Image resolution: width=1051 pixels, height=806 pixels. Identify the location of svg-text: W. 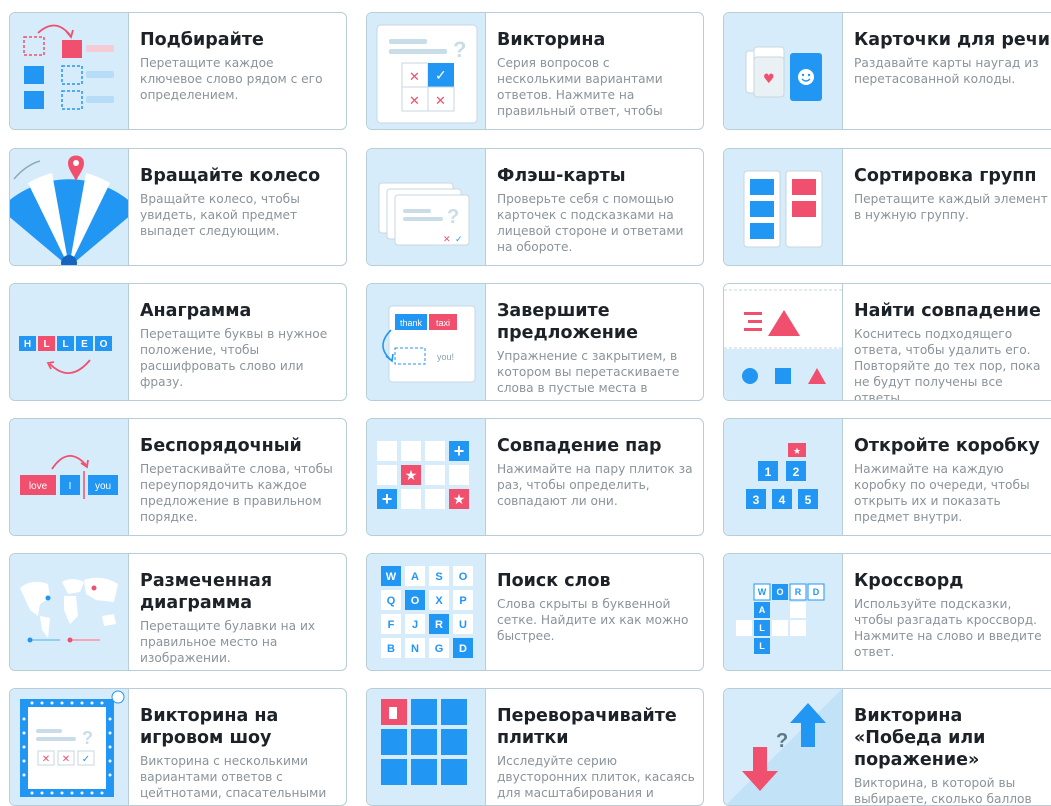
(762, 592).